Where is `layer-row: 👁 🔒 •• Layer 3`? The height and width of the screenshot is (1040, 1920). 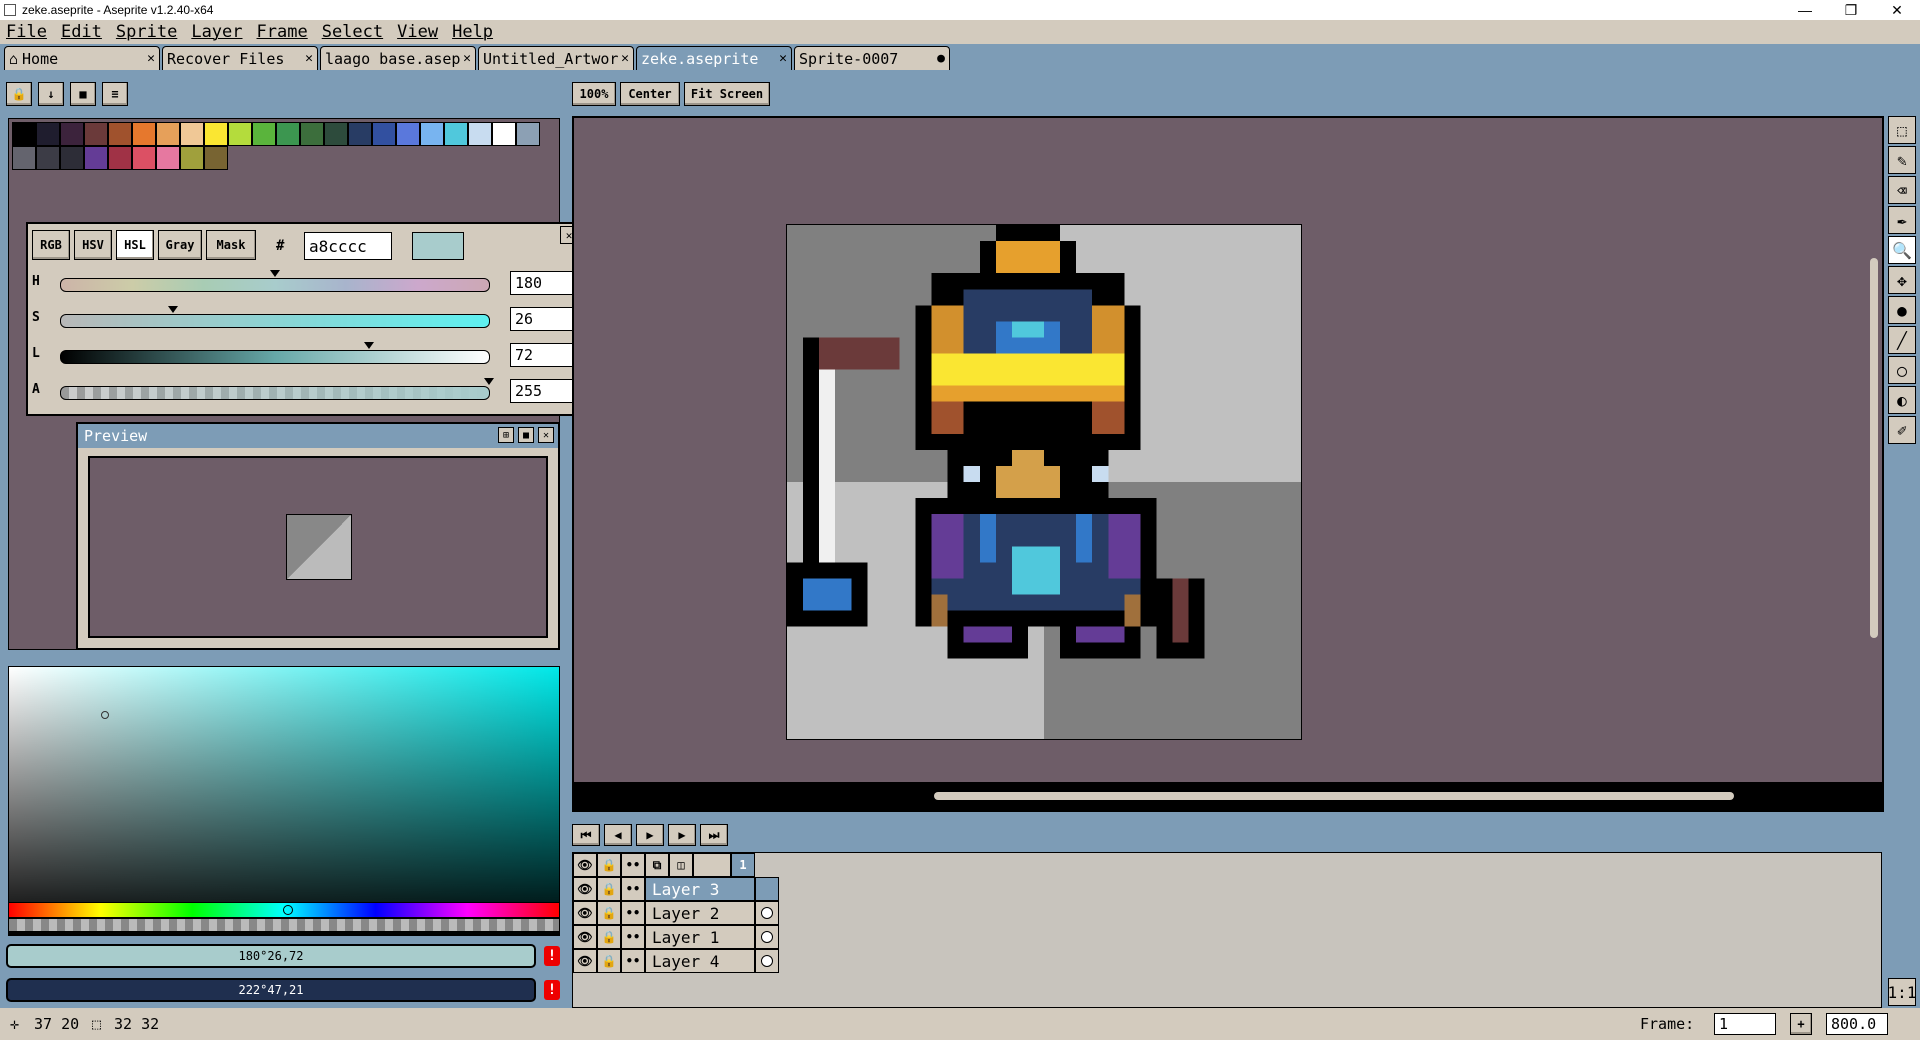
layer-row: 👁 🔒 •• Layer 3 is located at coordinates (676, 889).